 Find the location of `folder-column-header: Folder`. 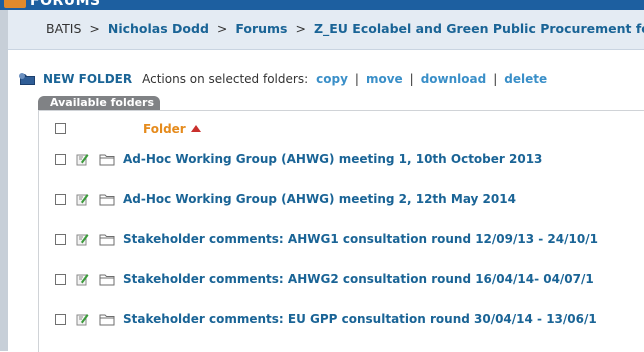

folder-column-header: Folder is located at coordinates (172, 129).